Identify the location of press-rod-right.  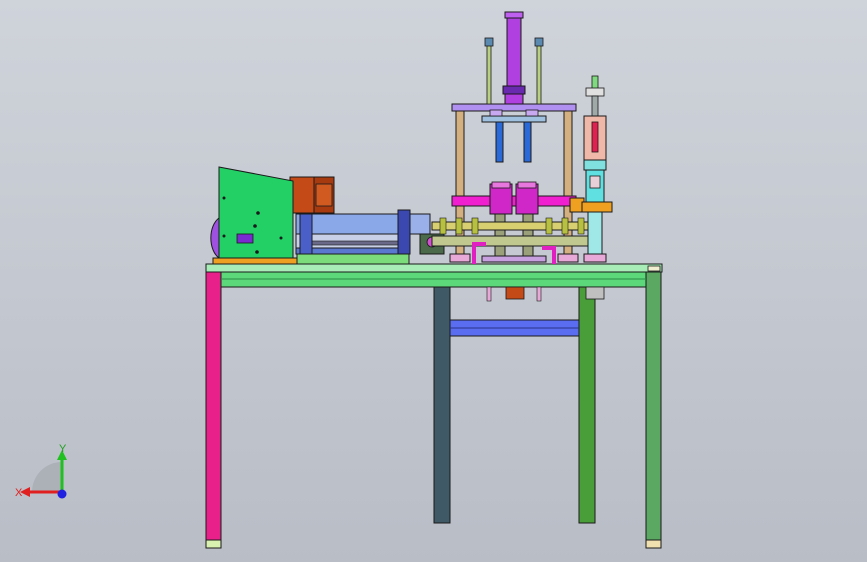
(527, 142).